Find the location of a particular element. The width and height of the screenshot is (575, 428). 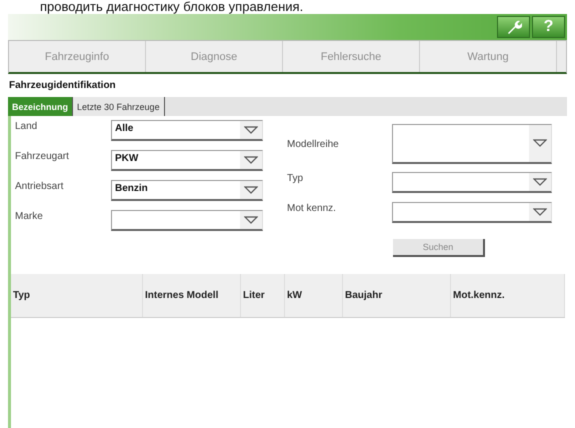

help-button: ? is located at coordinates (548, 27).